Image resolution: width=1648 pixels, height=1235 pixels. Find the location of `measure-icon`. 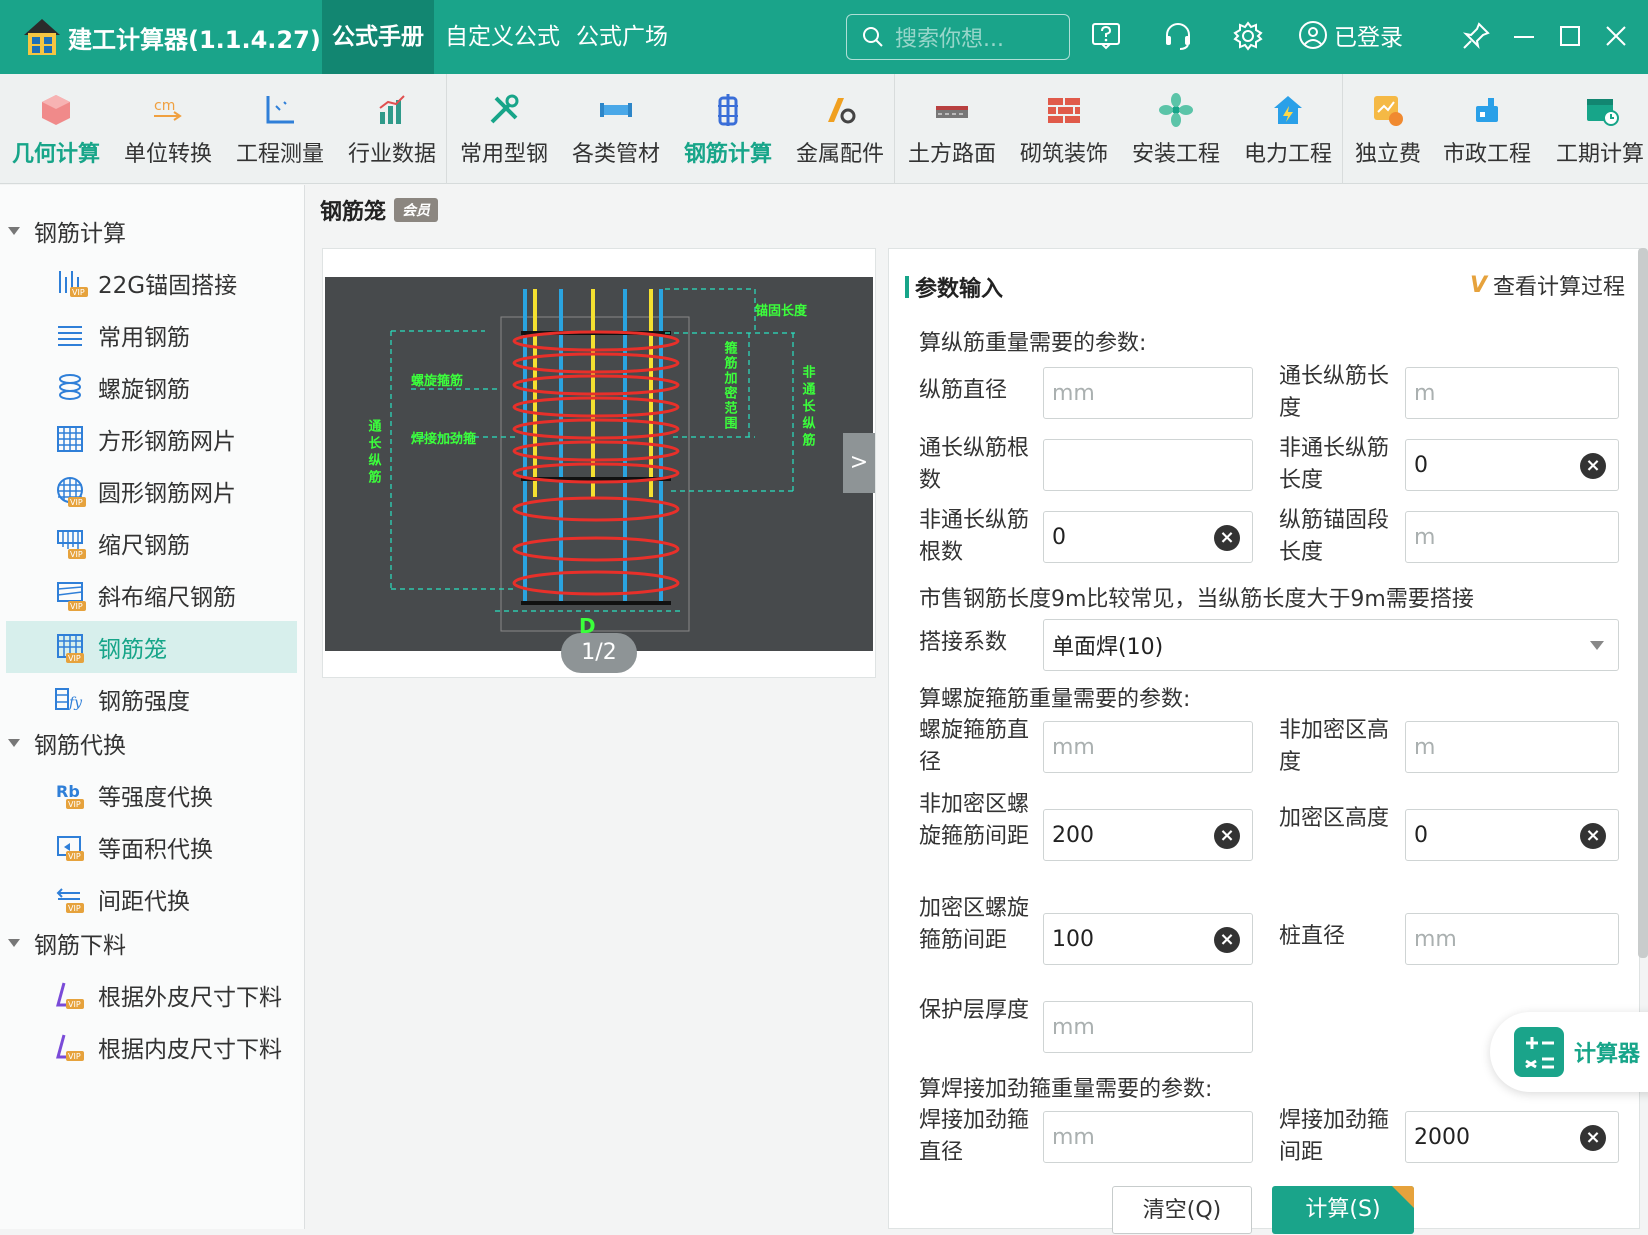

measure-icon is located at coordinates (280, 110).